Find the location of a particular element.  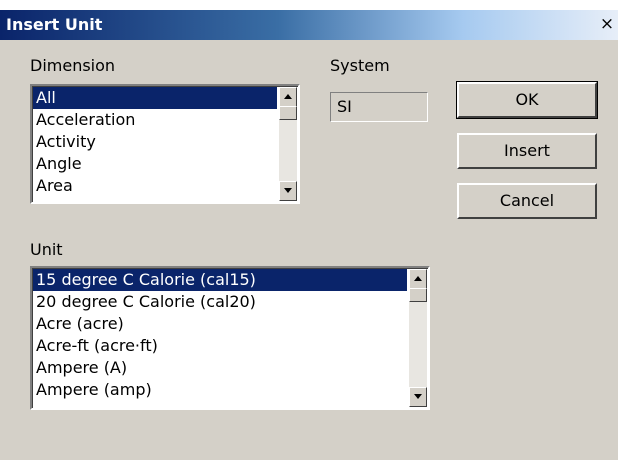

unit-item: Acre-ft (acre·ft) is located at coordinates (220, 346).